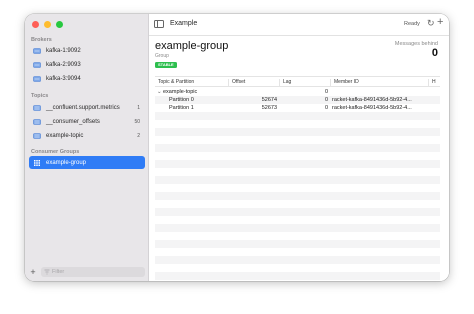 Image resolution: width=474 pixels, height=314 pixels. What do you see at coordinates (138, 135) in the screenshot?
I see `partition-count: 2` at bounding box center [138, 135].